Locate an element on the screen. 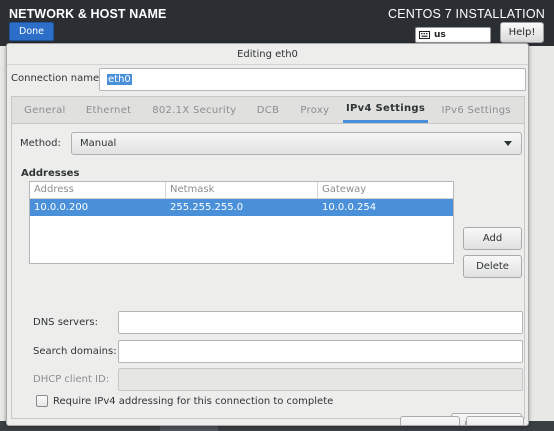 This screenshot has width=554, height=431. column-header-address: Address is located at coordinates (98, 190).